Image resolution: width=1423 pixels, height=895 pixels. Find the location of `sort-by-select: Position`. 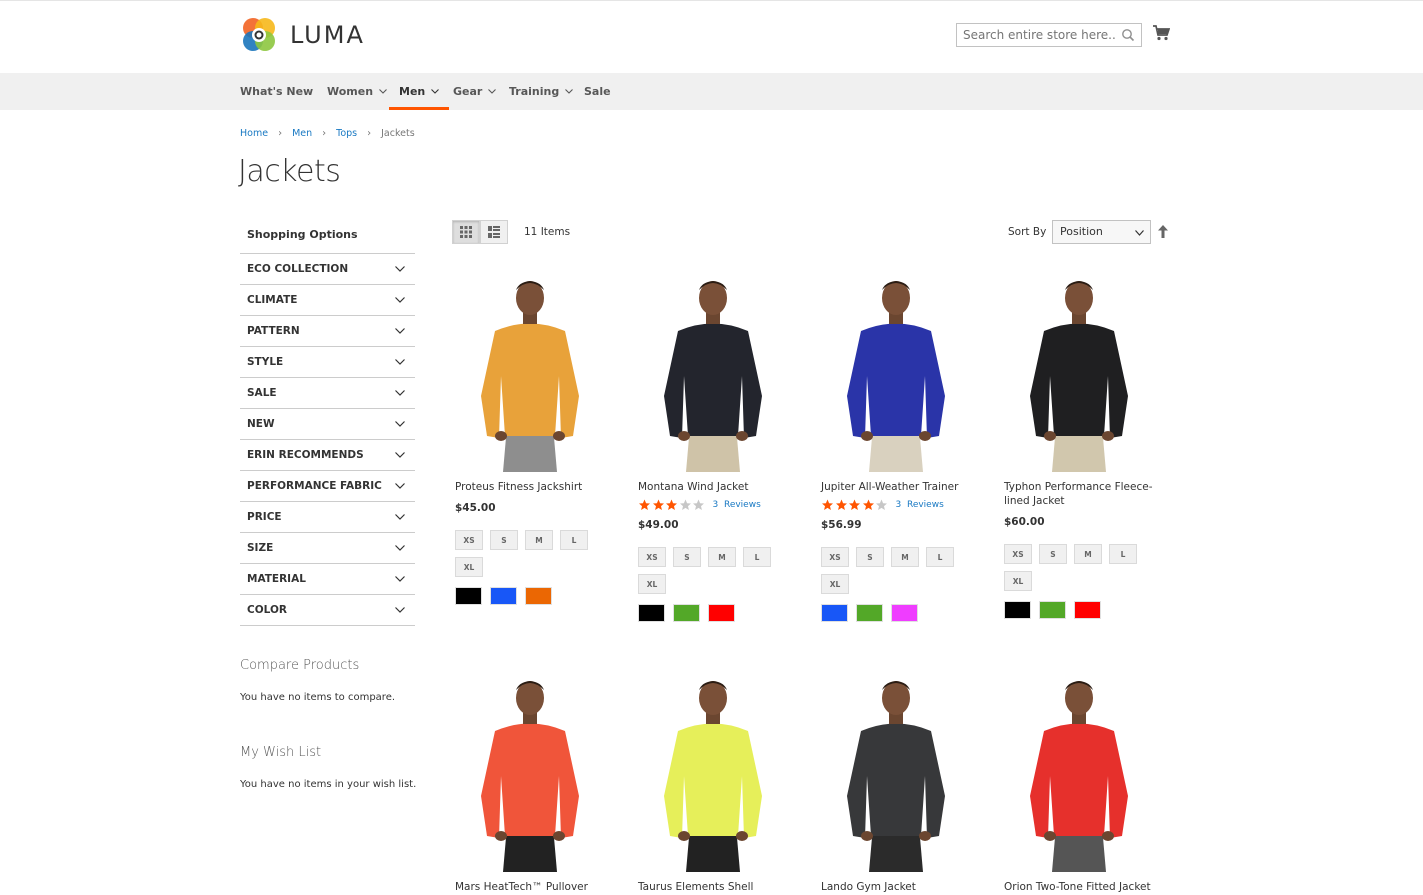

sort-by-select: Position is located at coordinates (1101, 232).